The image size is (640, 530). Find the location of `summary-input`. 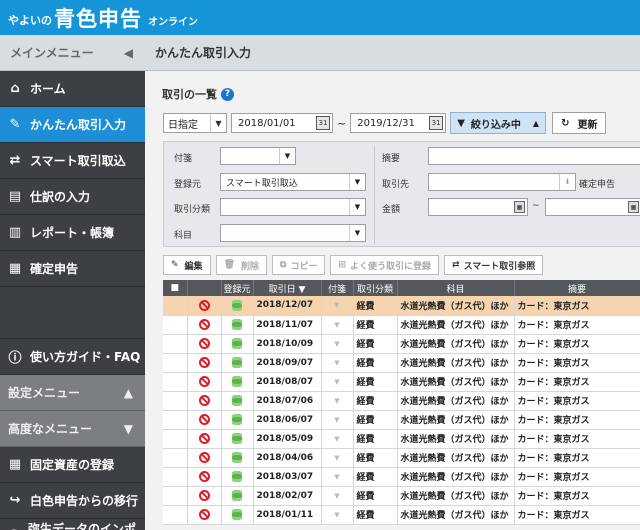

summary-input is located at coordinates (534, 156).